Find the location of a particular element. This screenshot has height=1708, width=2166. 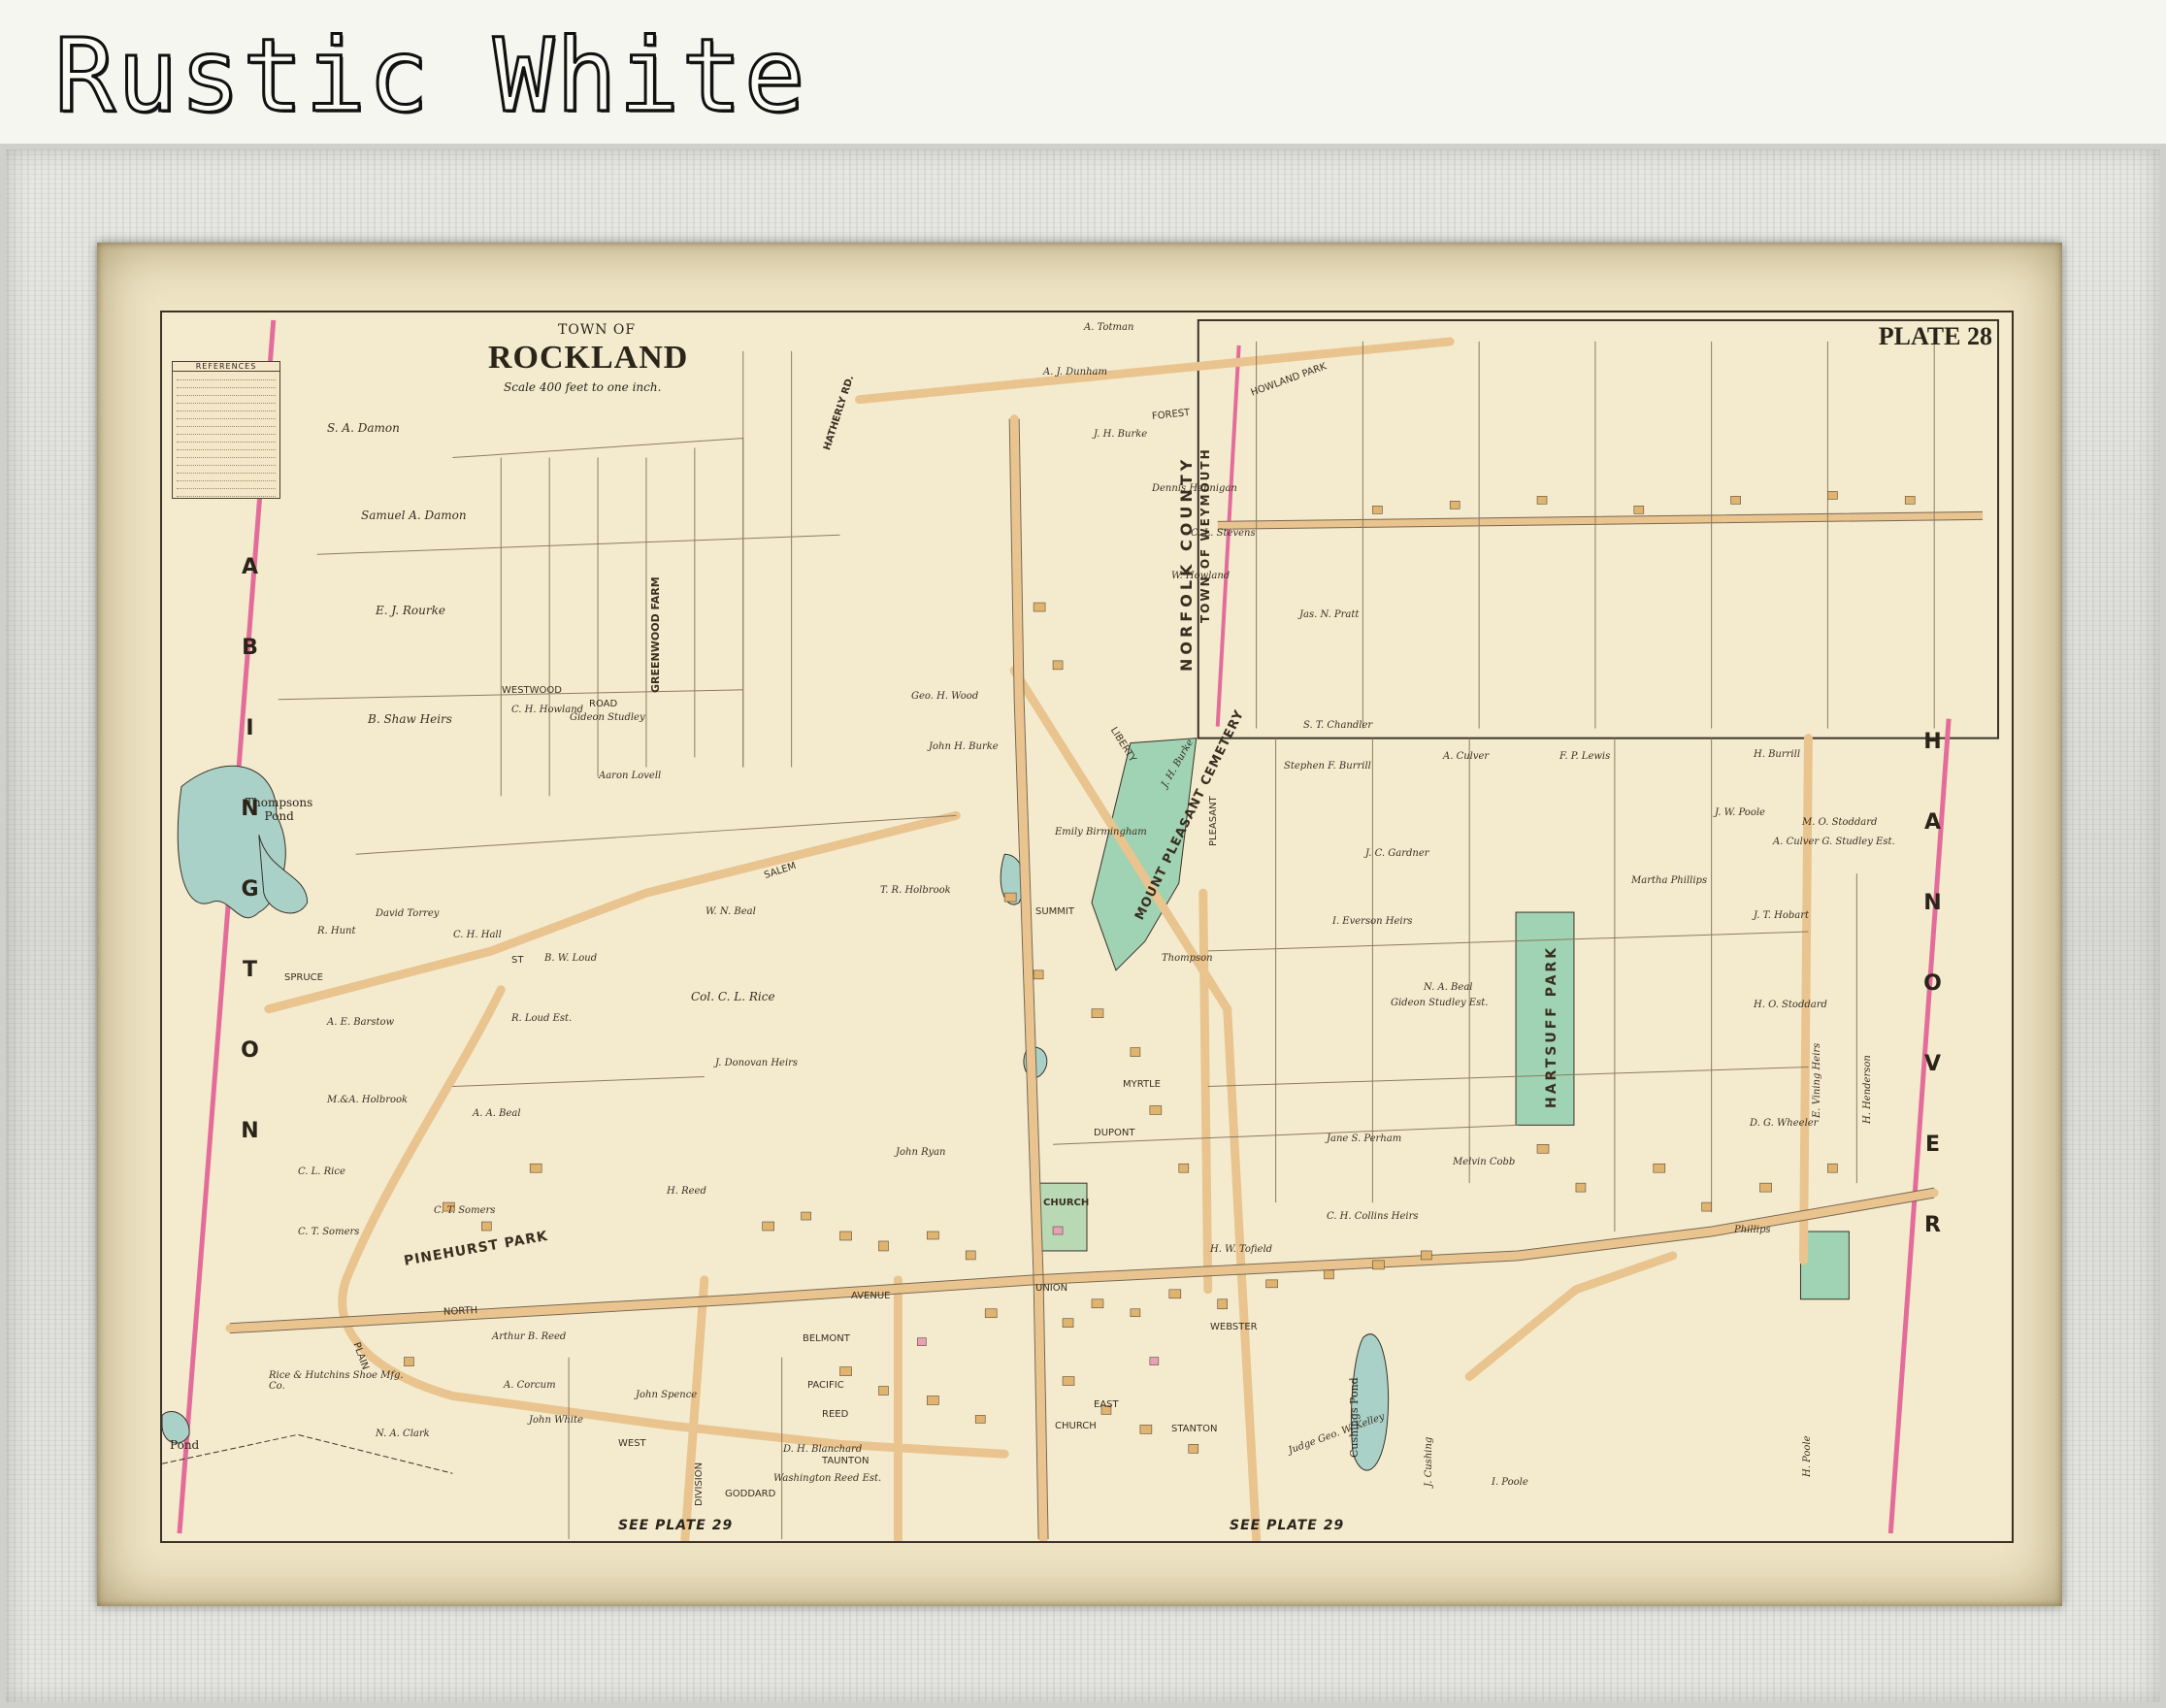

owner-label: E. J. Rourke is located at coordinates (410, 610).